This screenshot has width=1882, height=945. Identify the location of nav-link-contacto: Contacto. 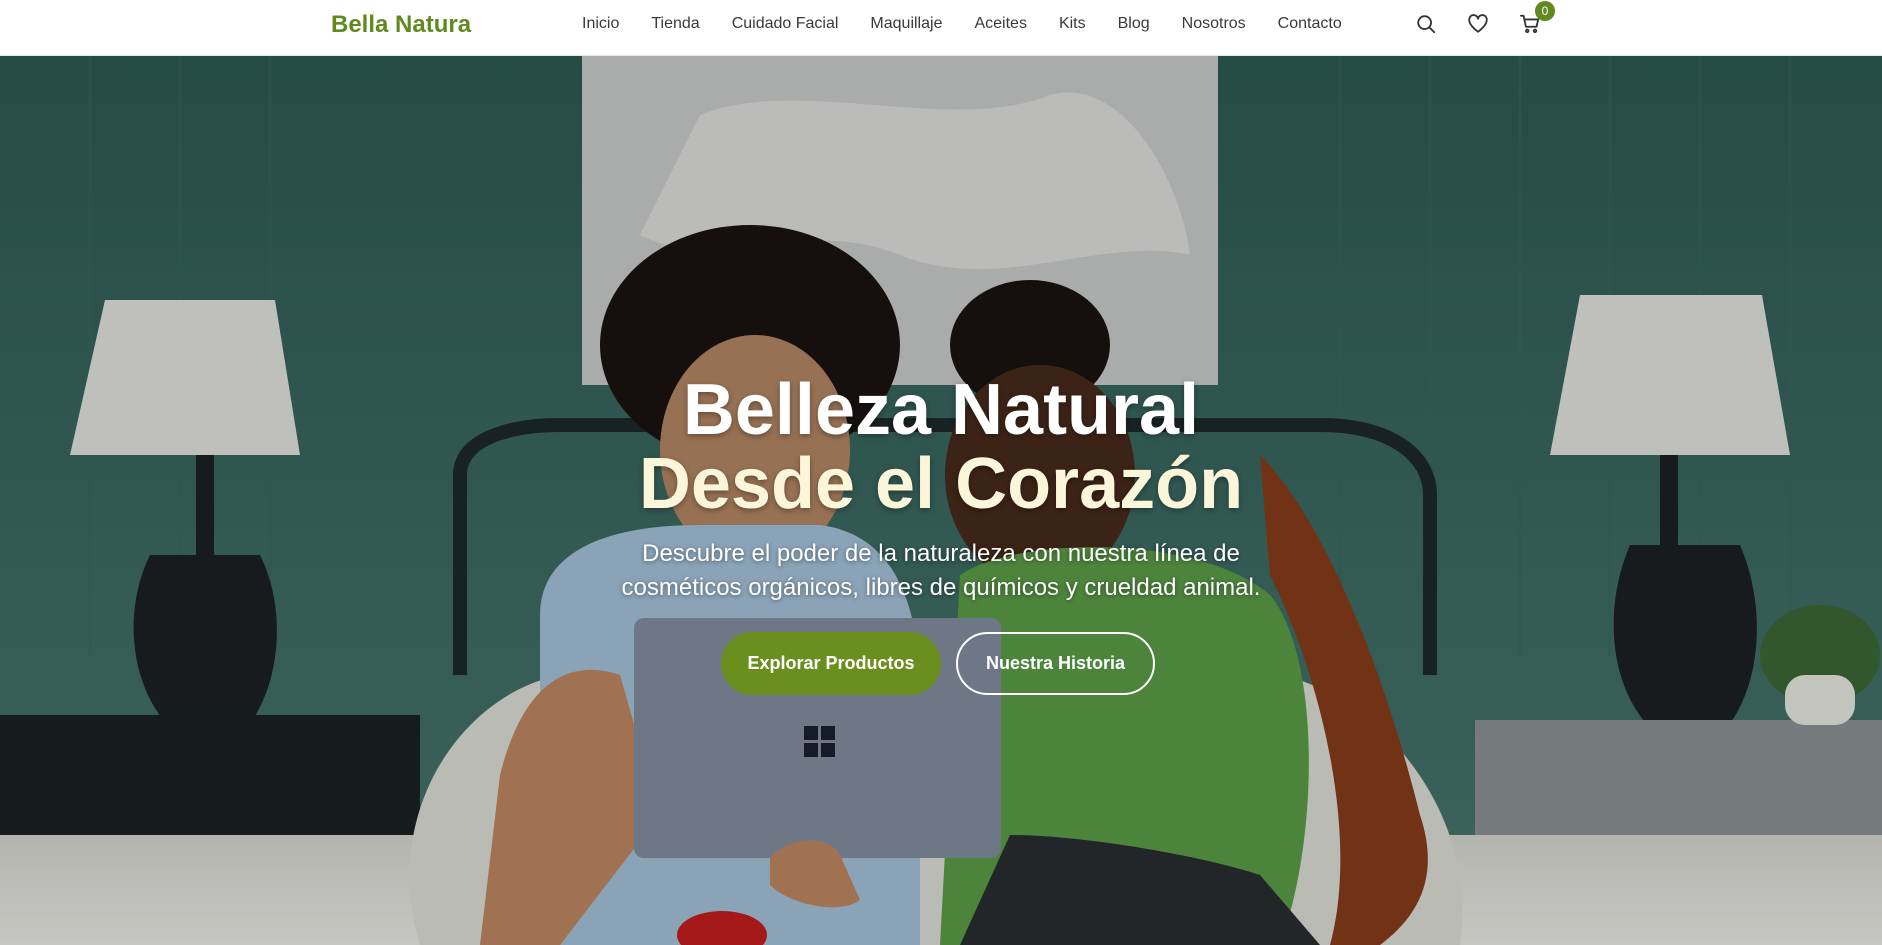
(1310, 24).